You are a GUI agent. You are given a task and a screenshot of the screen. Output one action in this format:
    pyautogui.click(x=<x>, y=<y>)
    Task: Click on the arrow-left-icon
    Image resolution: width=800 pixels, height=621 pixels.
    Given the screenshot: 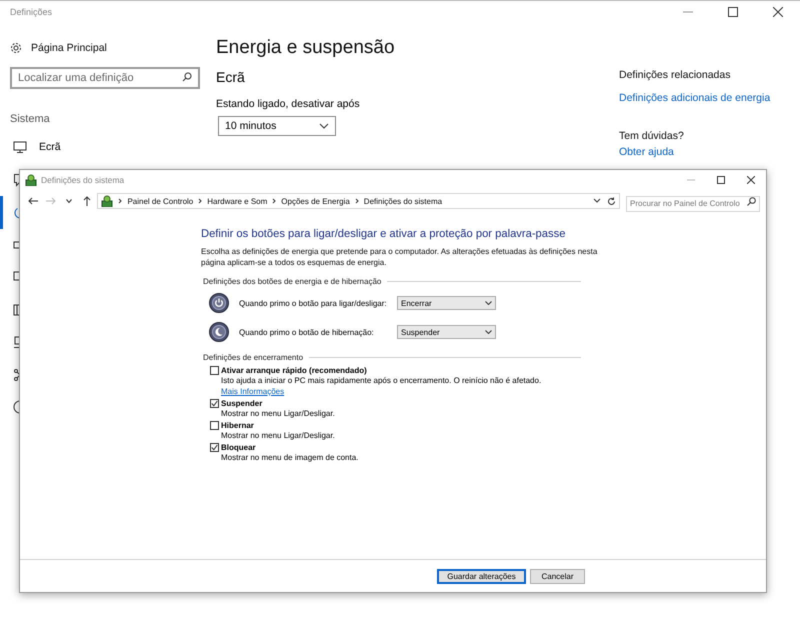 What is the action you would take?
    pyautogui.click(x=33, y=201)
    